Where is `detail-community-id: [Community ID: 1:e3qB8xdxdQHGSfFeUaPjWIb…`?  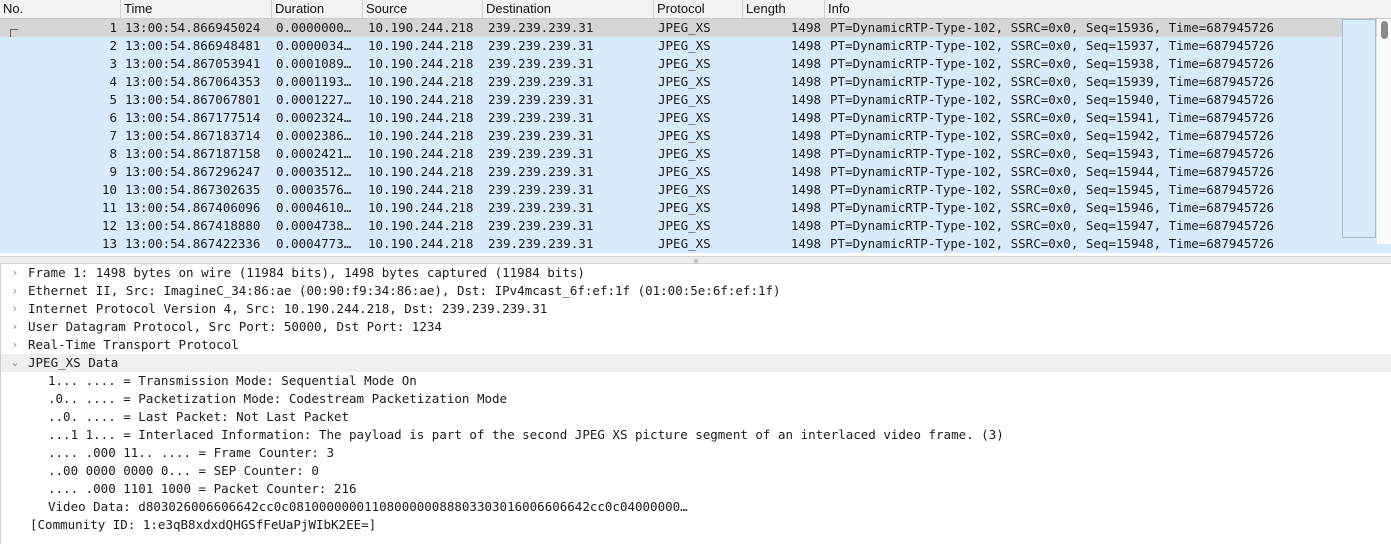 detail-community-id: [Community ID: 1:e3qB8xdxdQHGSfFeUaPjWIb… is located at coordinates (696, 525).